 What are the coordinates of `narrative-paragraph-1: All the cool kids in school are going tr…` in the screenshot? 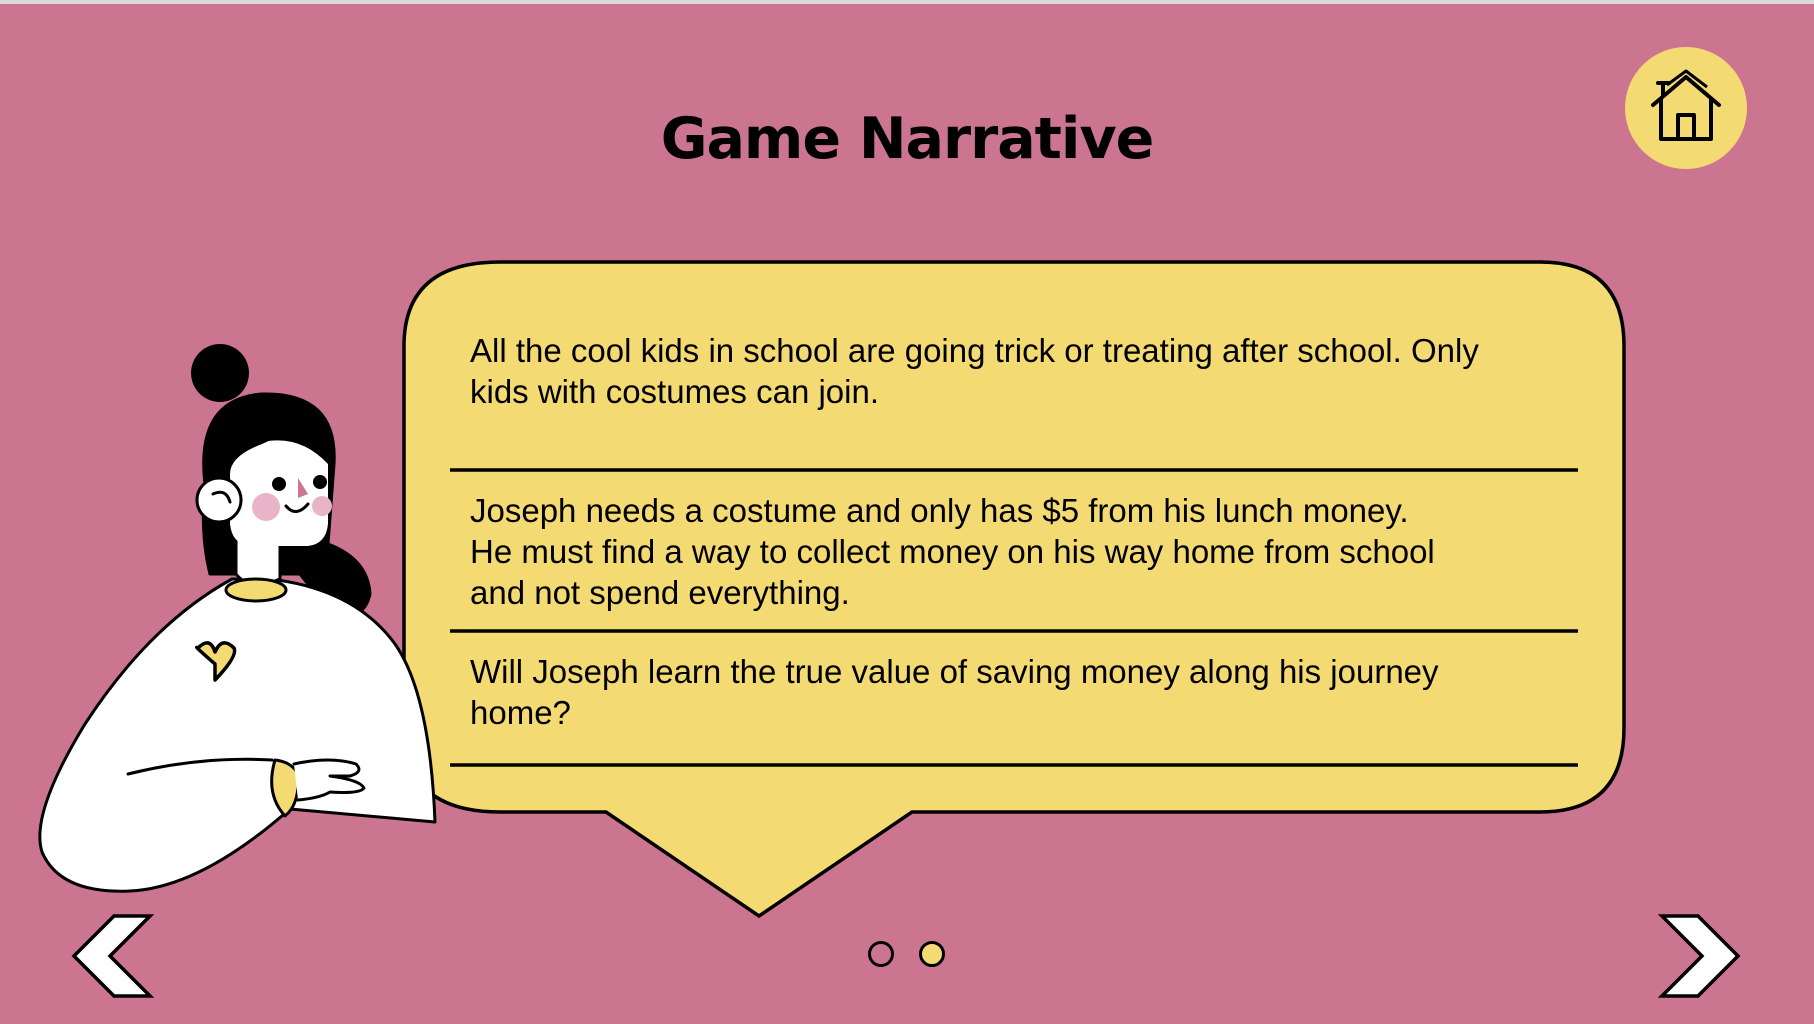 It's located at (1020, 371).